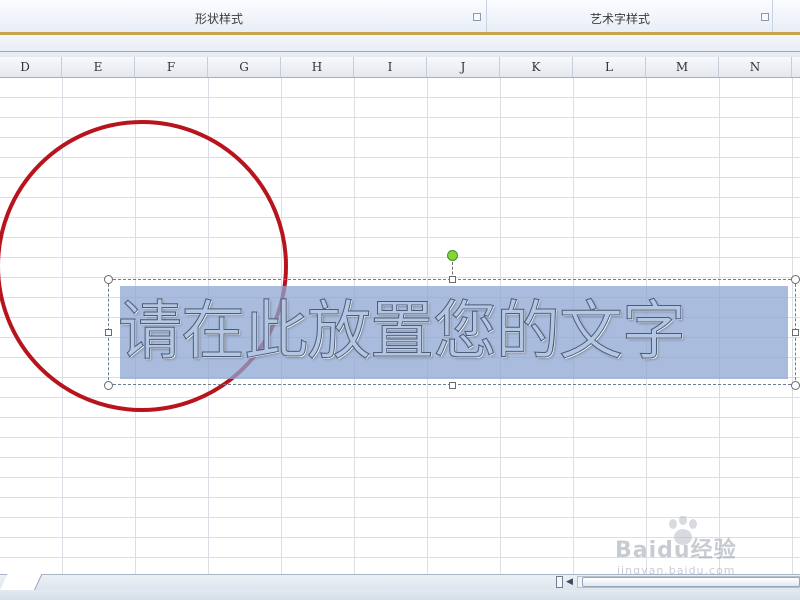 Image resolution: width=800 pixels, height=600 pixels. What do you see at coordinates (108, 385) in the screenshot?
I see `resize-handle-bottom-left` at bounding box center [108, 385].